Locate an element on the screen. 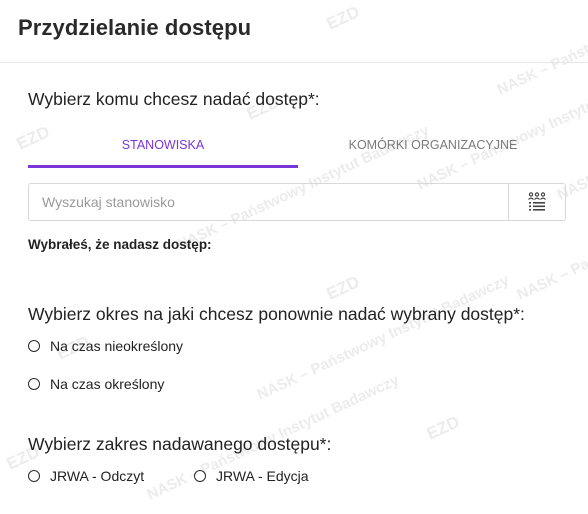 This screenshot has width=588, height=514. tab-stanowiska: STANOWISKA is located at coordinates (163, 145).